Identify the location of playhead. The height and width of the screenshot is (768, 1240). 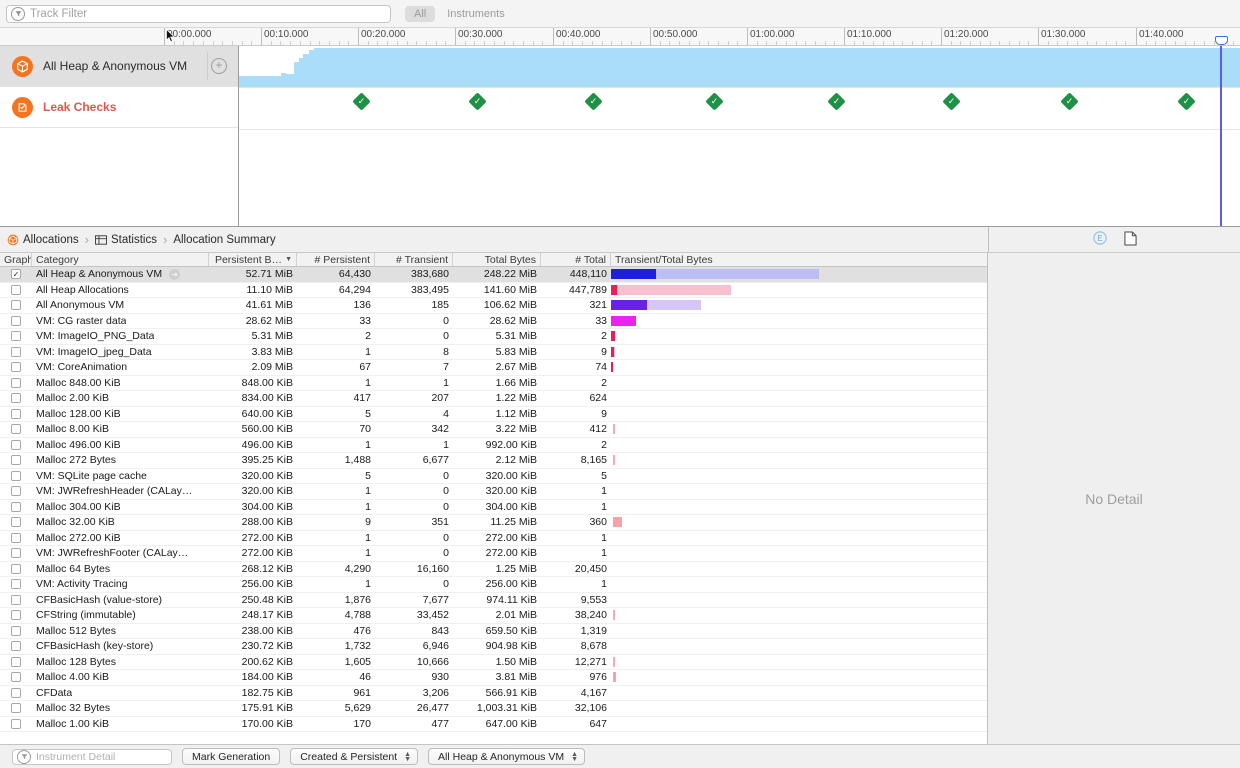
(1221, 136).